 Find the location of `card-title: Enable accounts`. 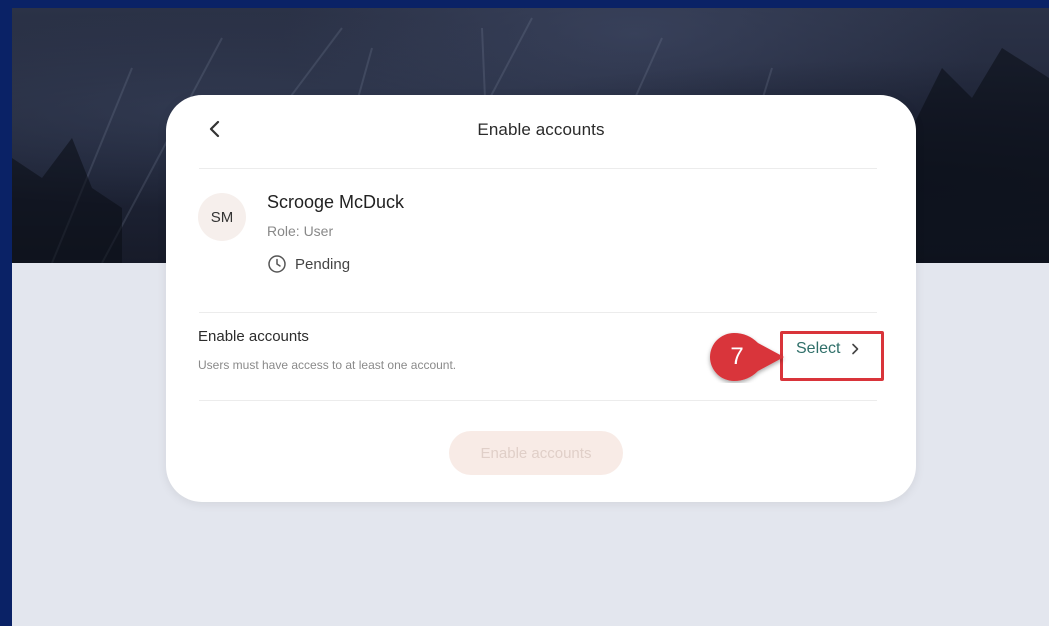

card-title: Enable accounts is located at coordinates (541, 129).